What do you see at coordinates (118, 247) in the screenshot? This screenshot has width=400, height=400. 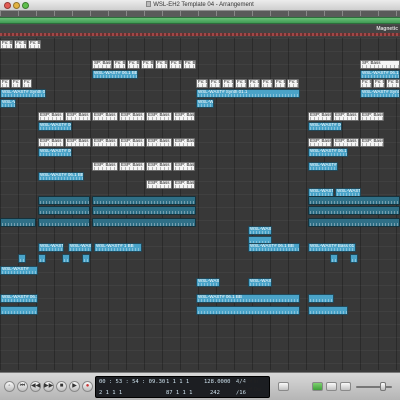 I see `region: WSL-WAST# 1 BB` at bounding box center [118, 247].